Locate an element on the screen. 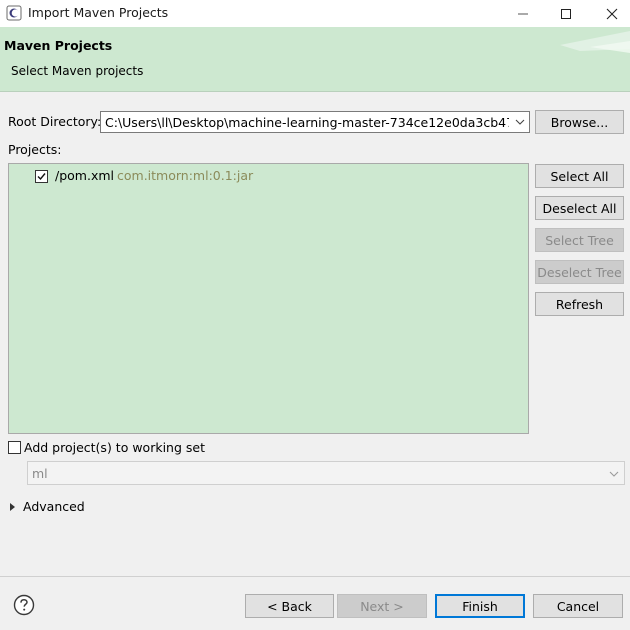  minimize-button is located at coordinates (523, 13).